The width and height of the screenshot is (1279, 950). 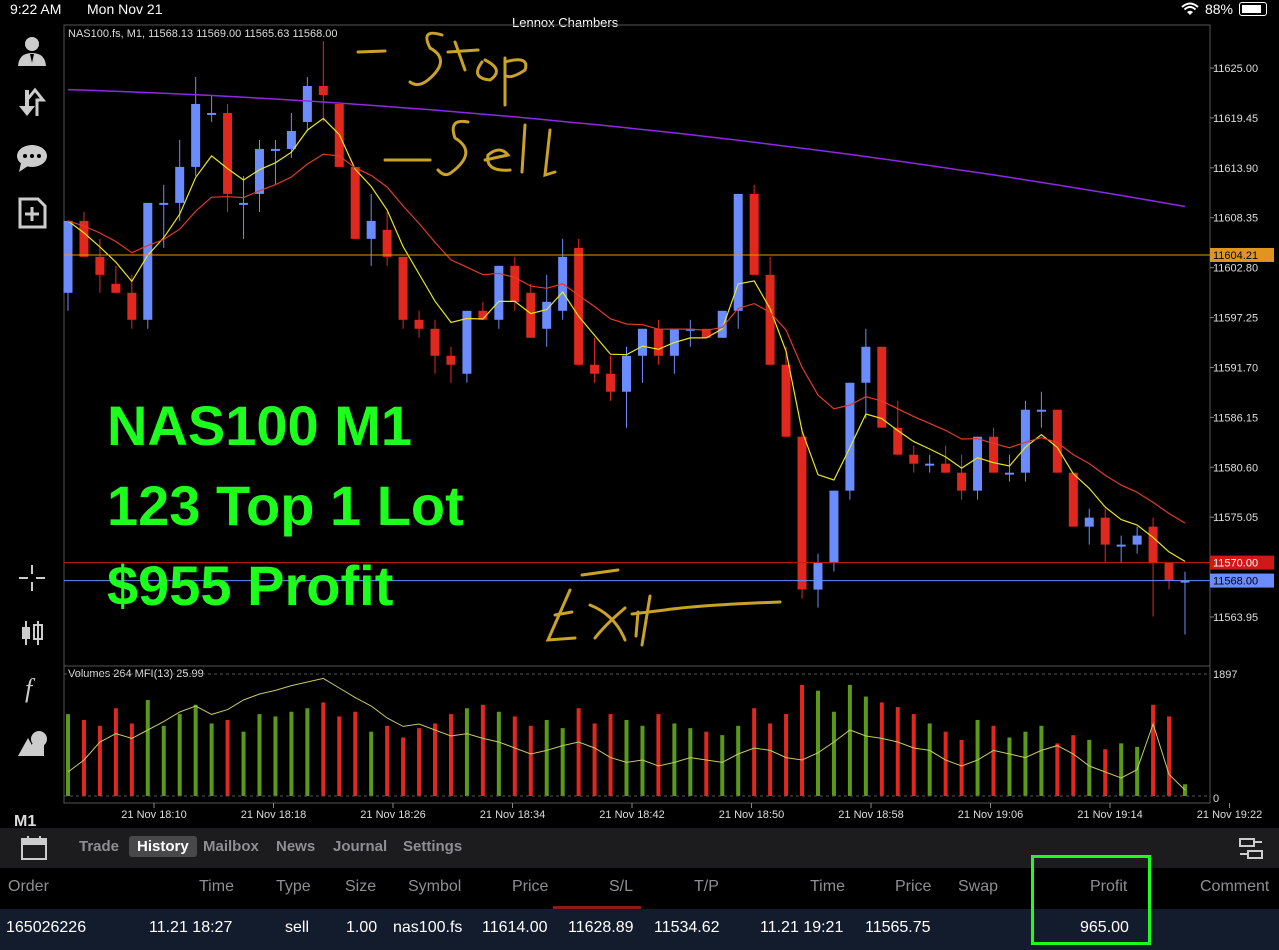 I want to click on col-tp: T/P, so click(x=706, y=887).